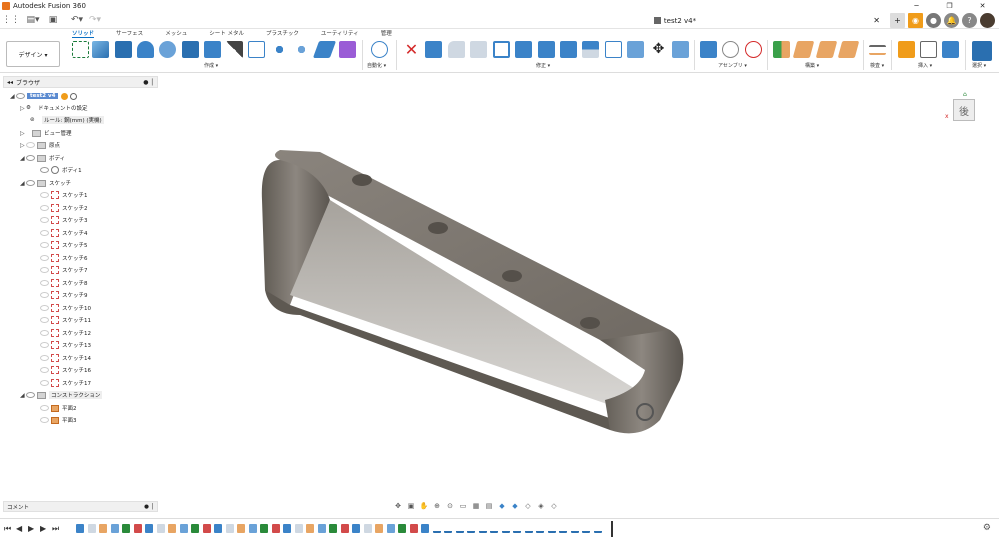 This screenshot has height=541, width=999. What do you see at coordinates (10, 529) in the screenshot?
I see `go-to-start-icon: ⏮` at bounding box center [10, 529].